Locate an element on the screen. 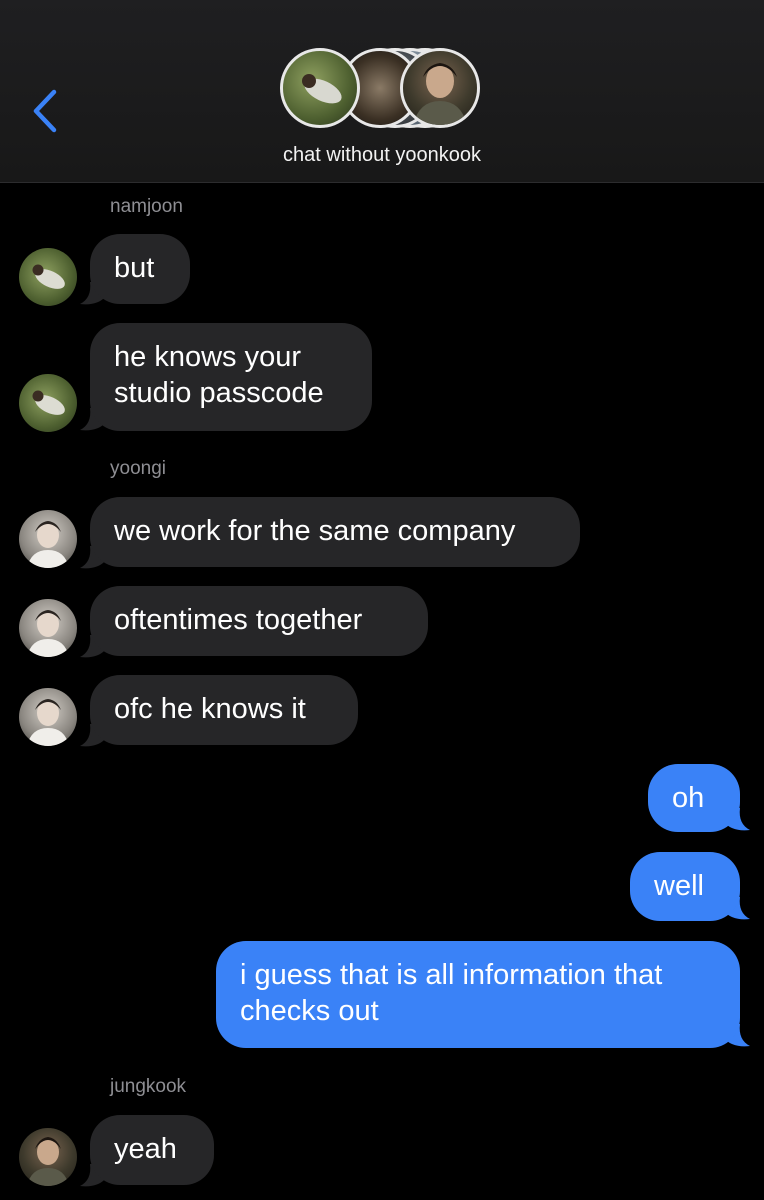  sender-label-jungkook: jungkook is located at coordinates (148, 1086).